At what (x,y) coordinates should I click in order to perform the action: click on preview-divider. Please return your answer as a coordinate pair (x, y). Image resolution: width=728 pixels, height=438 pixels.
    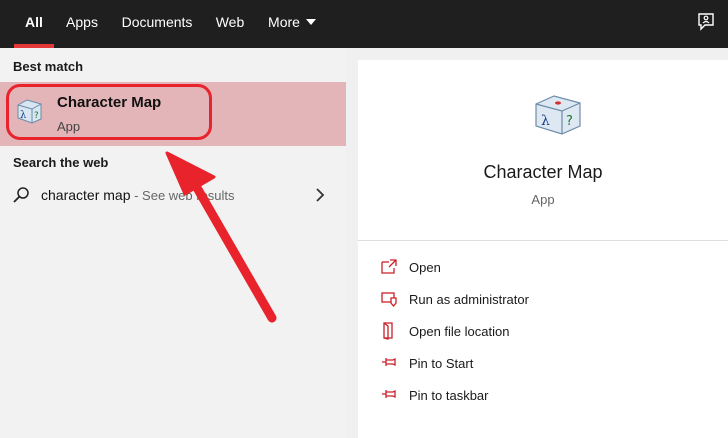
    Looking at the image, I should click on (543, 240).